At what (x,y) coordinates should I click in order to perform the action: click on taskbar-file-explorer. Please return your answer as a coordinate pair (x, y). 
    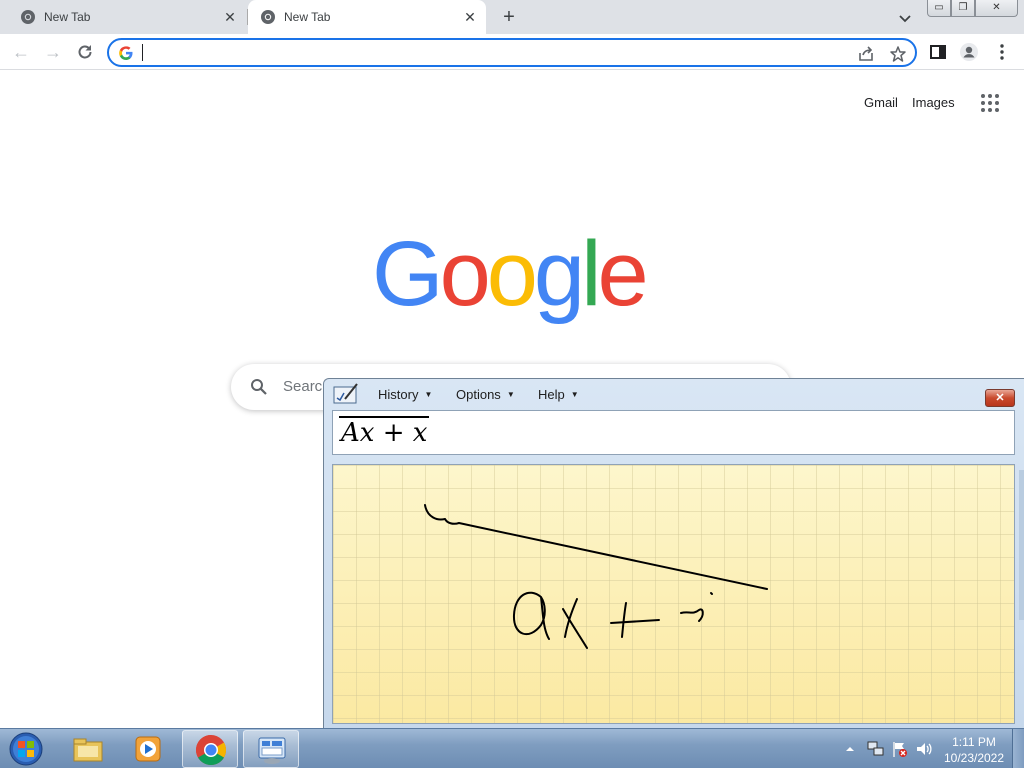
    Looking at the image, I should click on (88, 749).